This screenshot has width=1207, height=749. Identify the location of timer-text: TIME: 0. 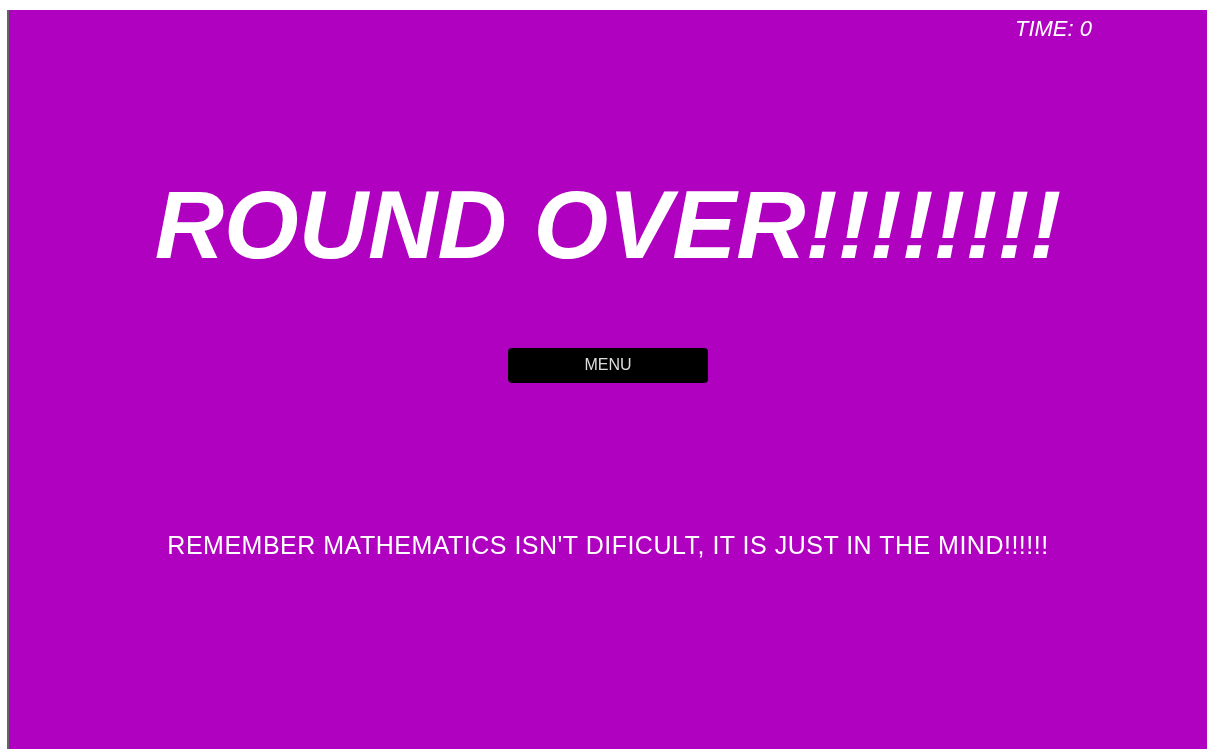
(1053, 29).